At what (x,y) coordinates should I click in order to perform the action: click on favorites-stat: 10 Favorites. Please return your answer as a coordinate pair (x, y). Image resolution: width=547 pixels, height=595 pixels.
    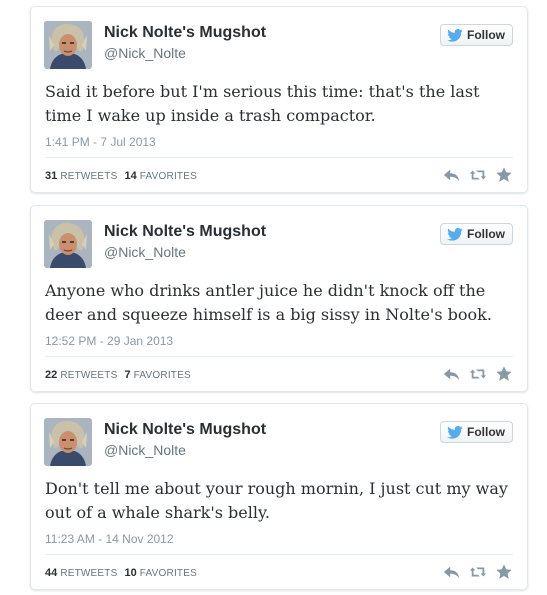
    Looking at the image, I should click on (160, 573).